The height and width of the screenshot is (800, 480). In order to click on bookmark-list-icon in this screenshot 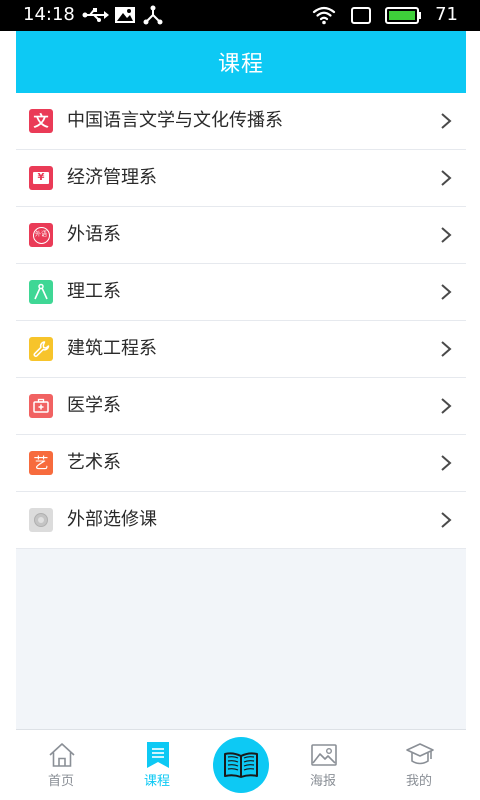, I will do `click(158, 755)`.